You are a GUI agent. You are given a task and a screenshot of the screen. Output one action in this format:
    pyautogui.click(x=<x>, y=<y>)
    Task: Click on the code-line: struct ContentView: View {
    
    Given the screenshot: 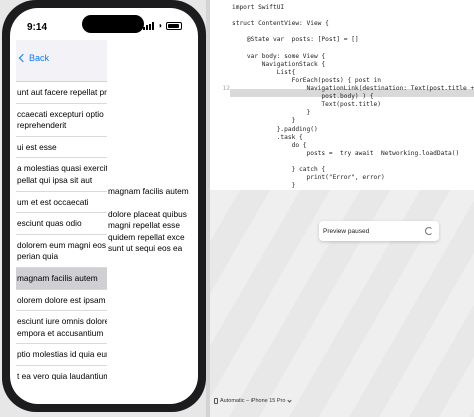 What is the action you would take?
    pyautogui.click(x=280, y=24)
    